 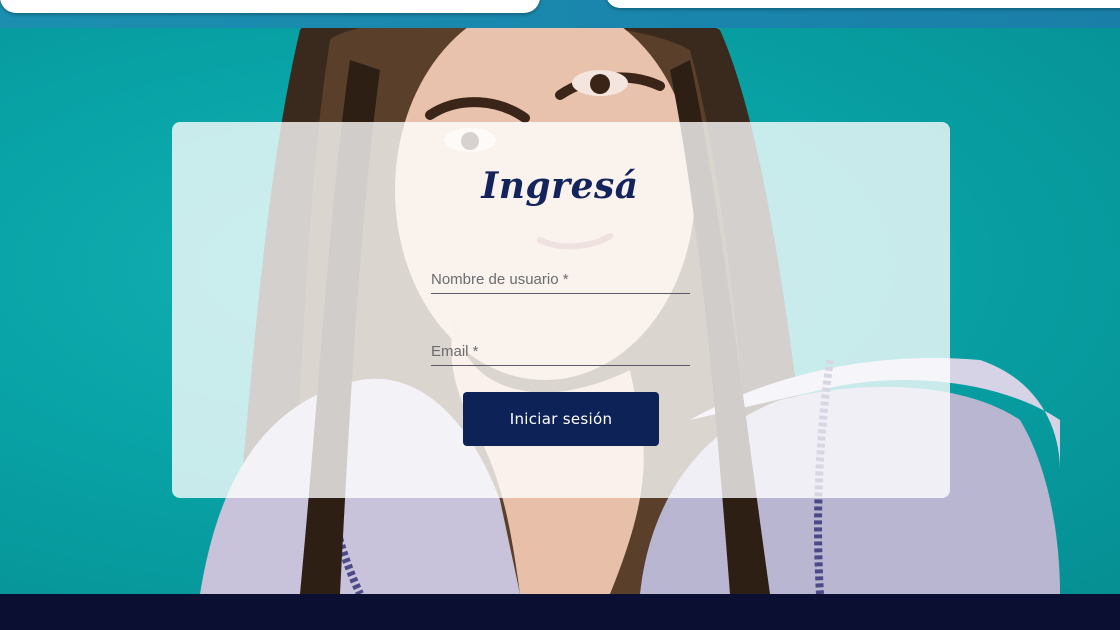 I want to click on login-submit-button: Iniciar sesión, so click(x=561, y=419).